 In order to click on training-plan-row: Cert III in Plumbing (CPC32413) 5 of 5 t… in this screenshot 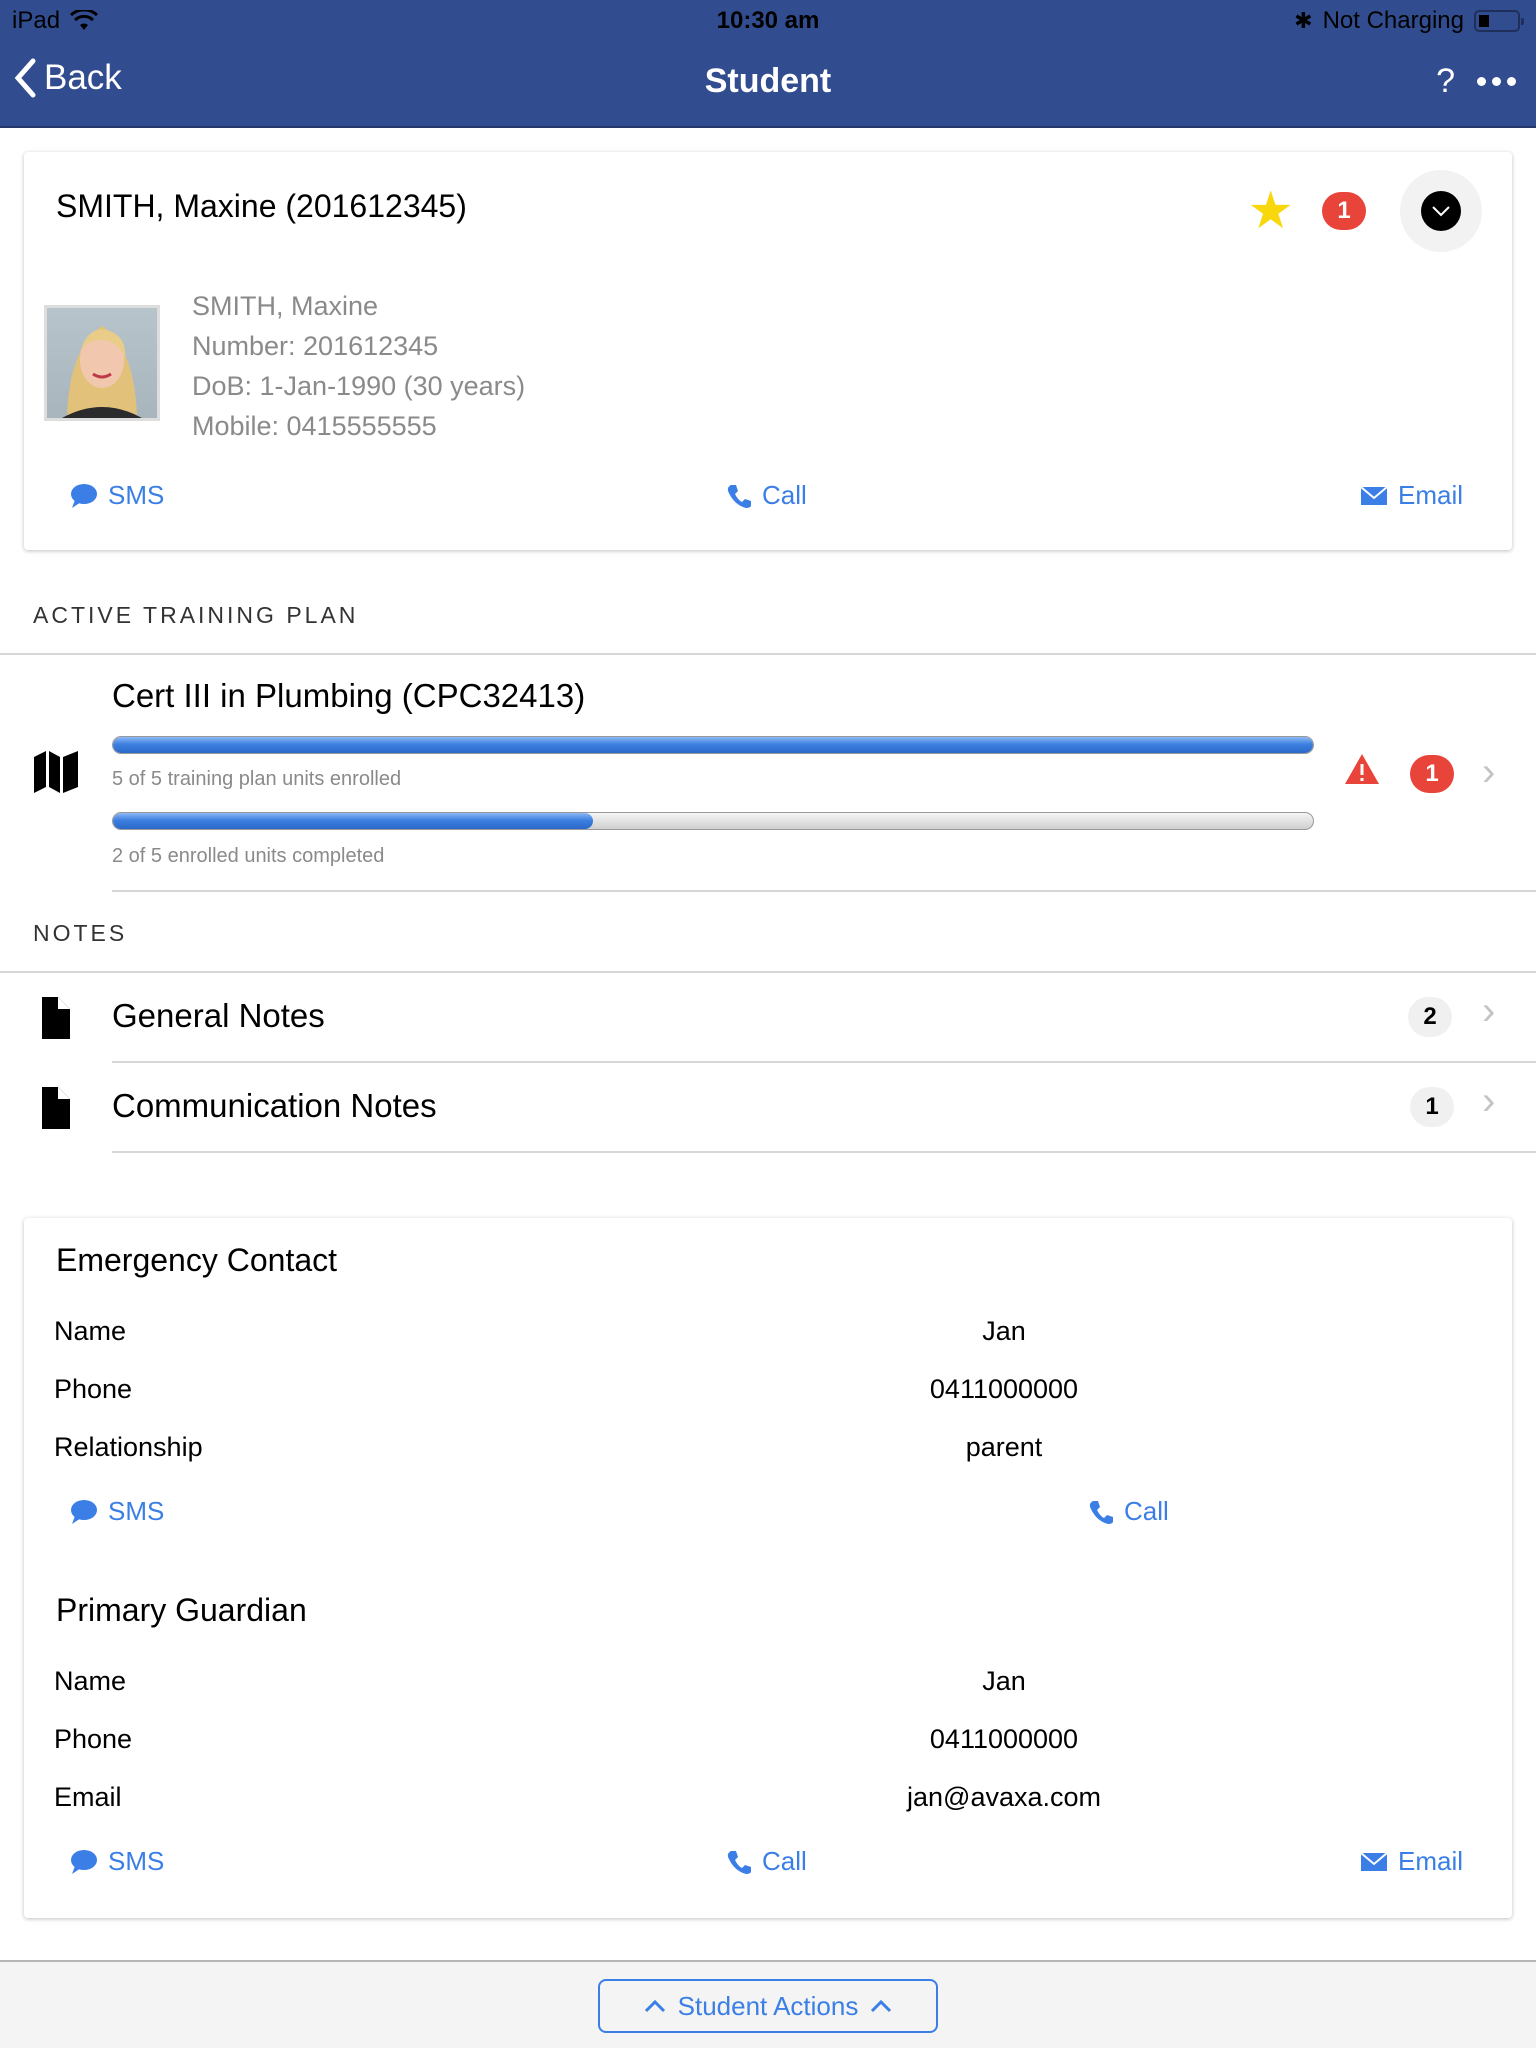, I will do `click(768, 772)`.